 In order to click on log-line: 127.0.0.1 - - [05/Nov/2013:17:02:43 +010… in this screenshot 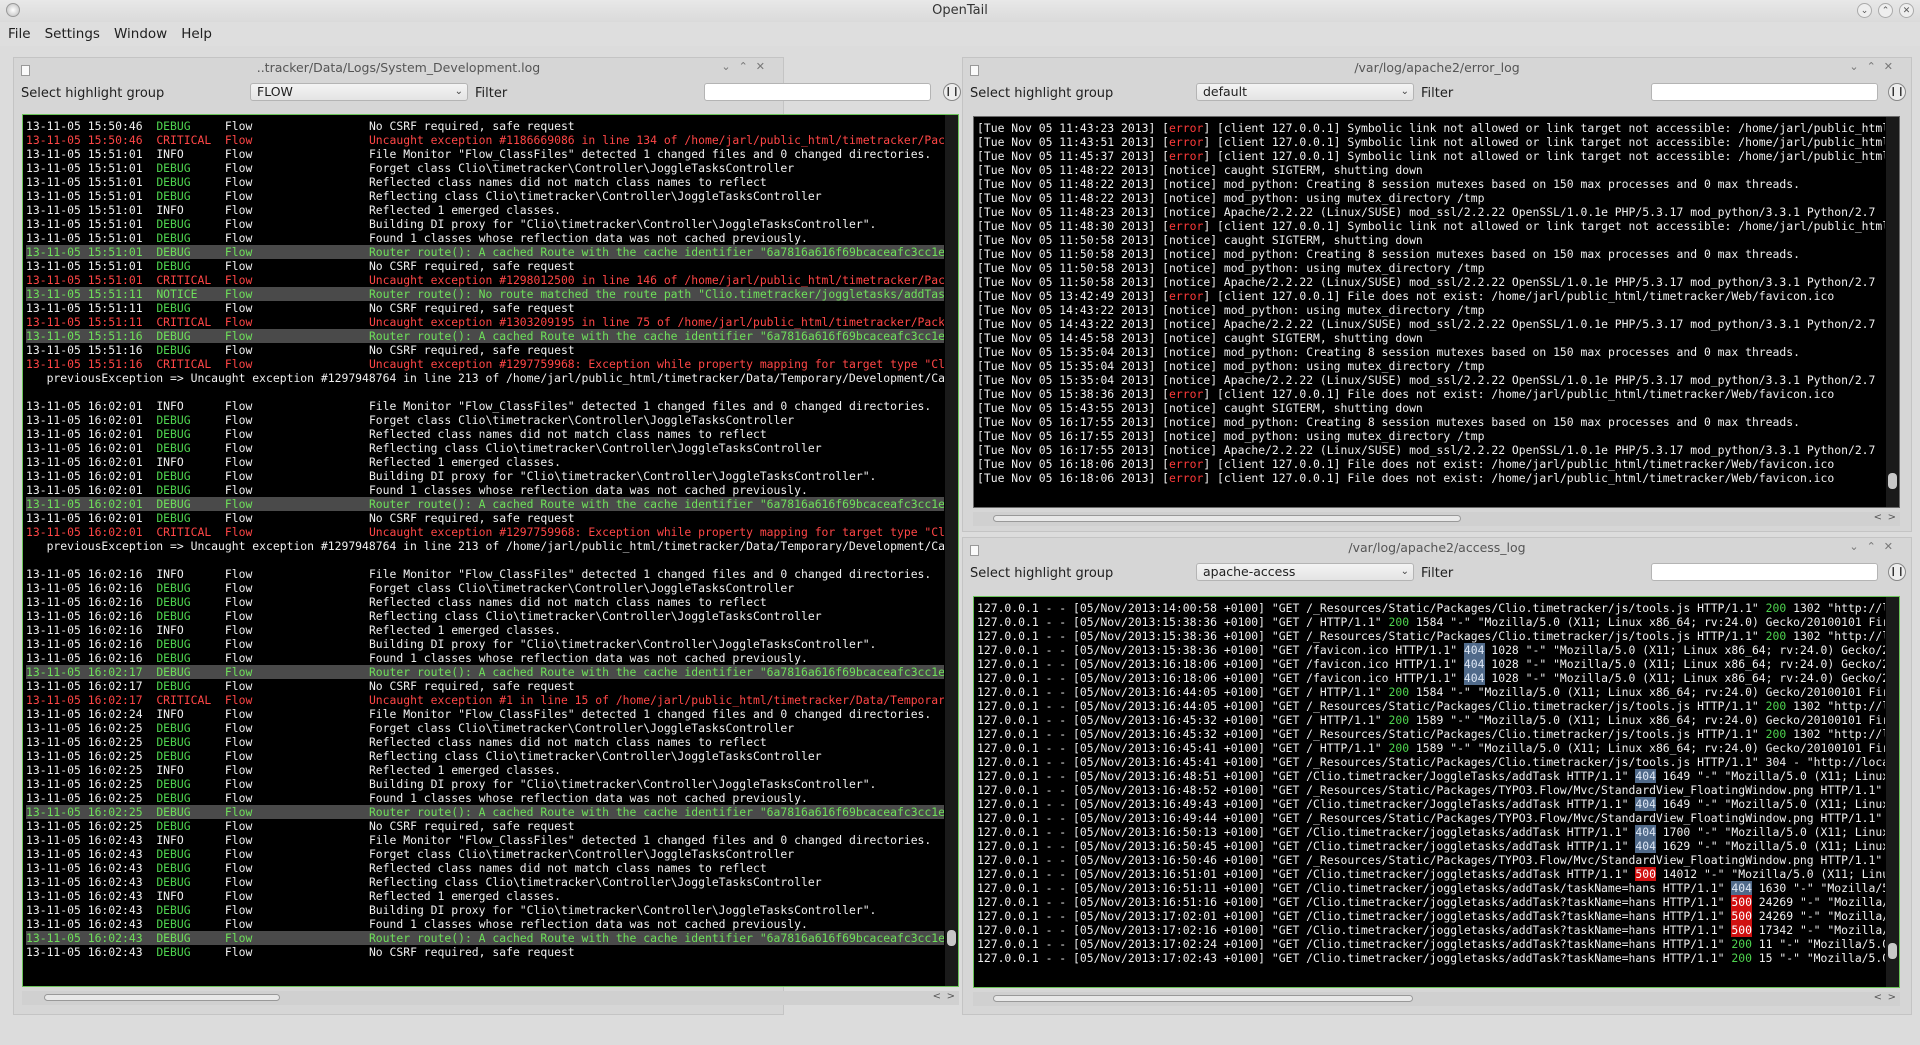, I will do `click(1431, 958)`.